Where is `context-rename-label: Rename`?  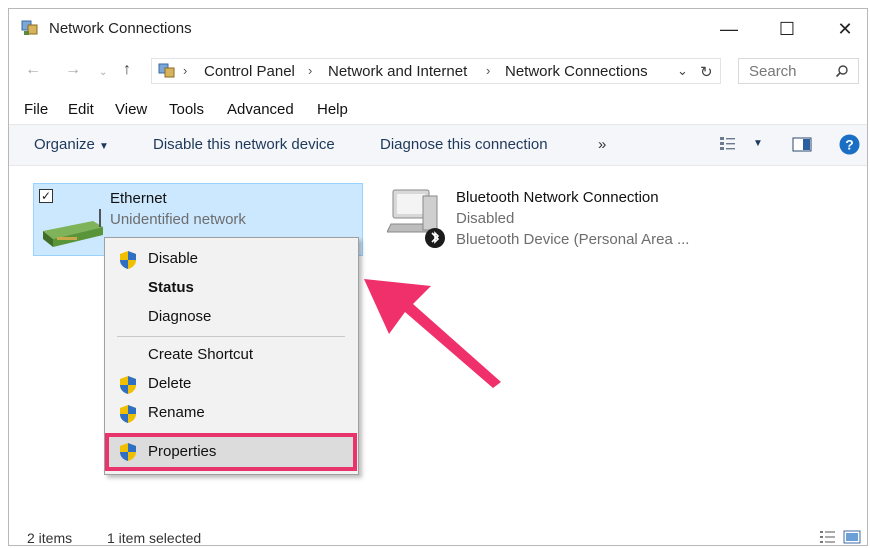
context-rename-label: Rename is located at coordinates (176, 412).